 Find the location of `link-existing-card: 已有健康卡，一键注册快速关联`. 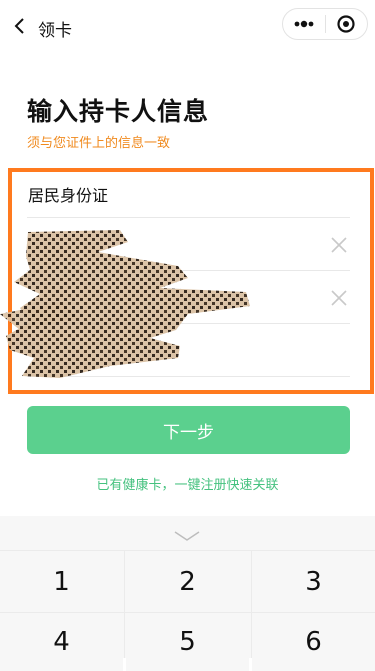

link-existing-card: 已有健康卡，一键注册快速关联 is located at coordinates (187, 483).